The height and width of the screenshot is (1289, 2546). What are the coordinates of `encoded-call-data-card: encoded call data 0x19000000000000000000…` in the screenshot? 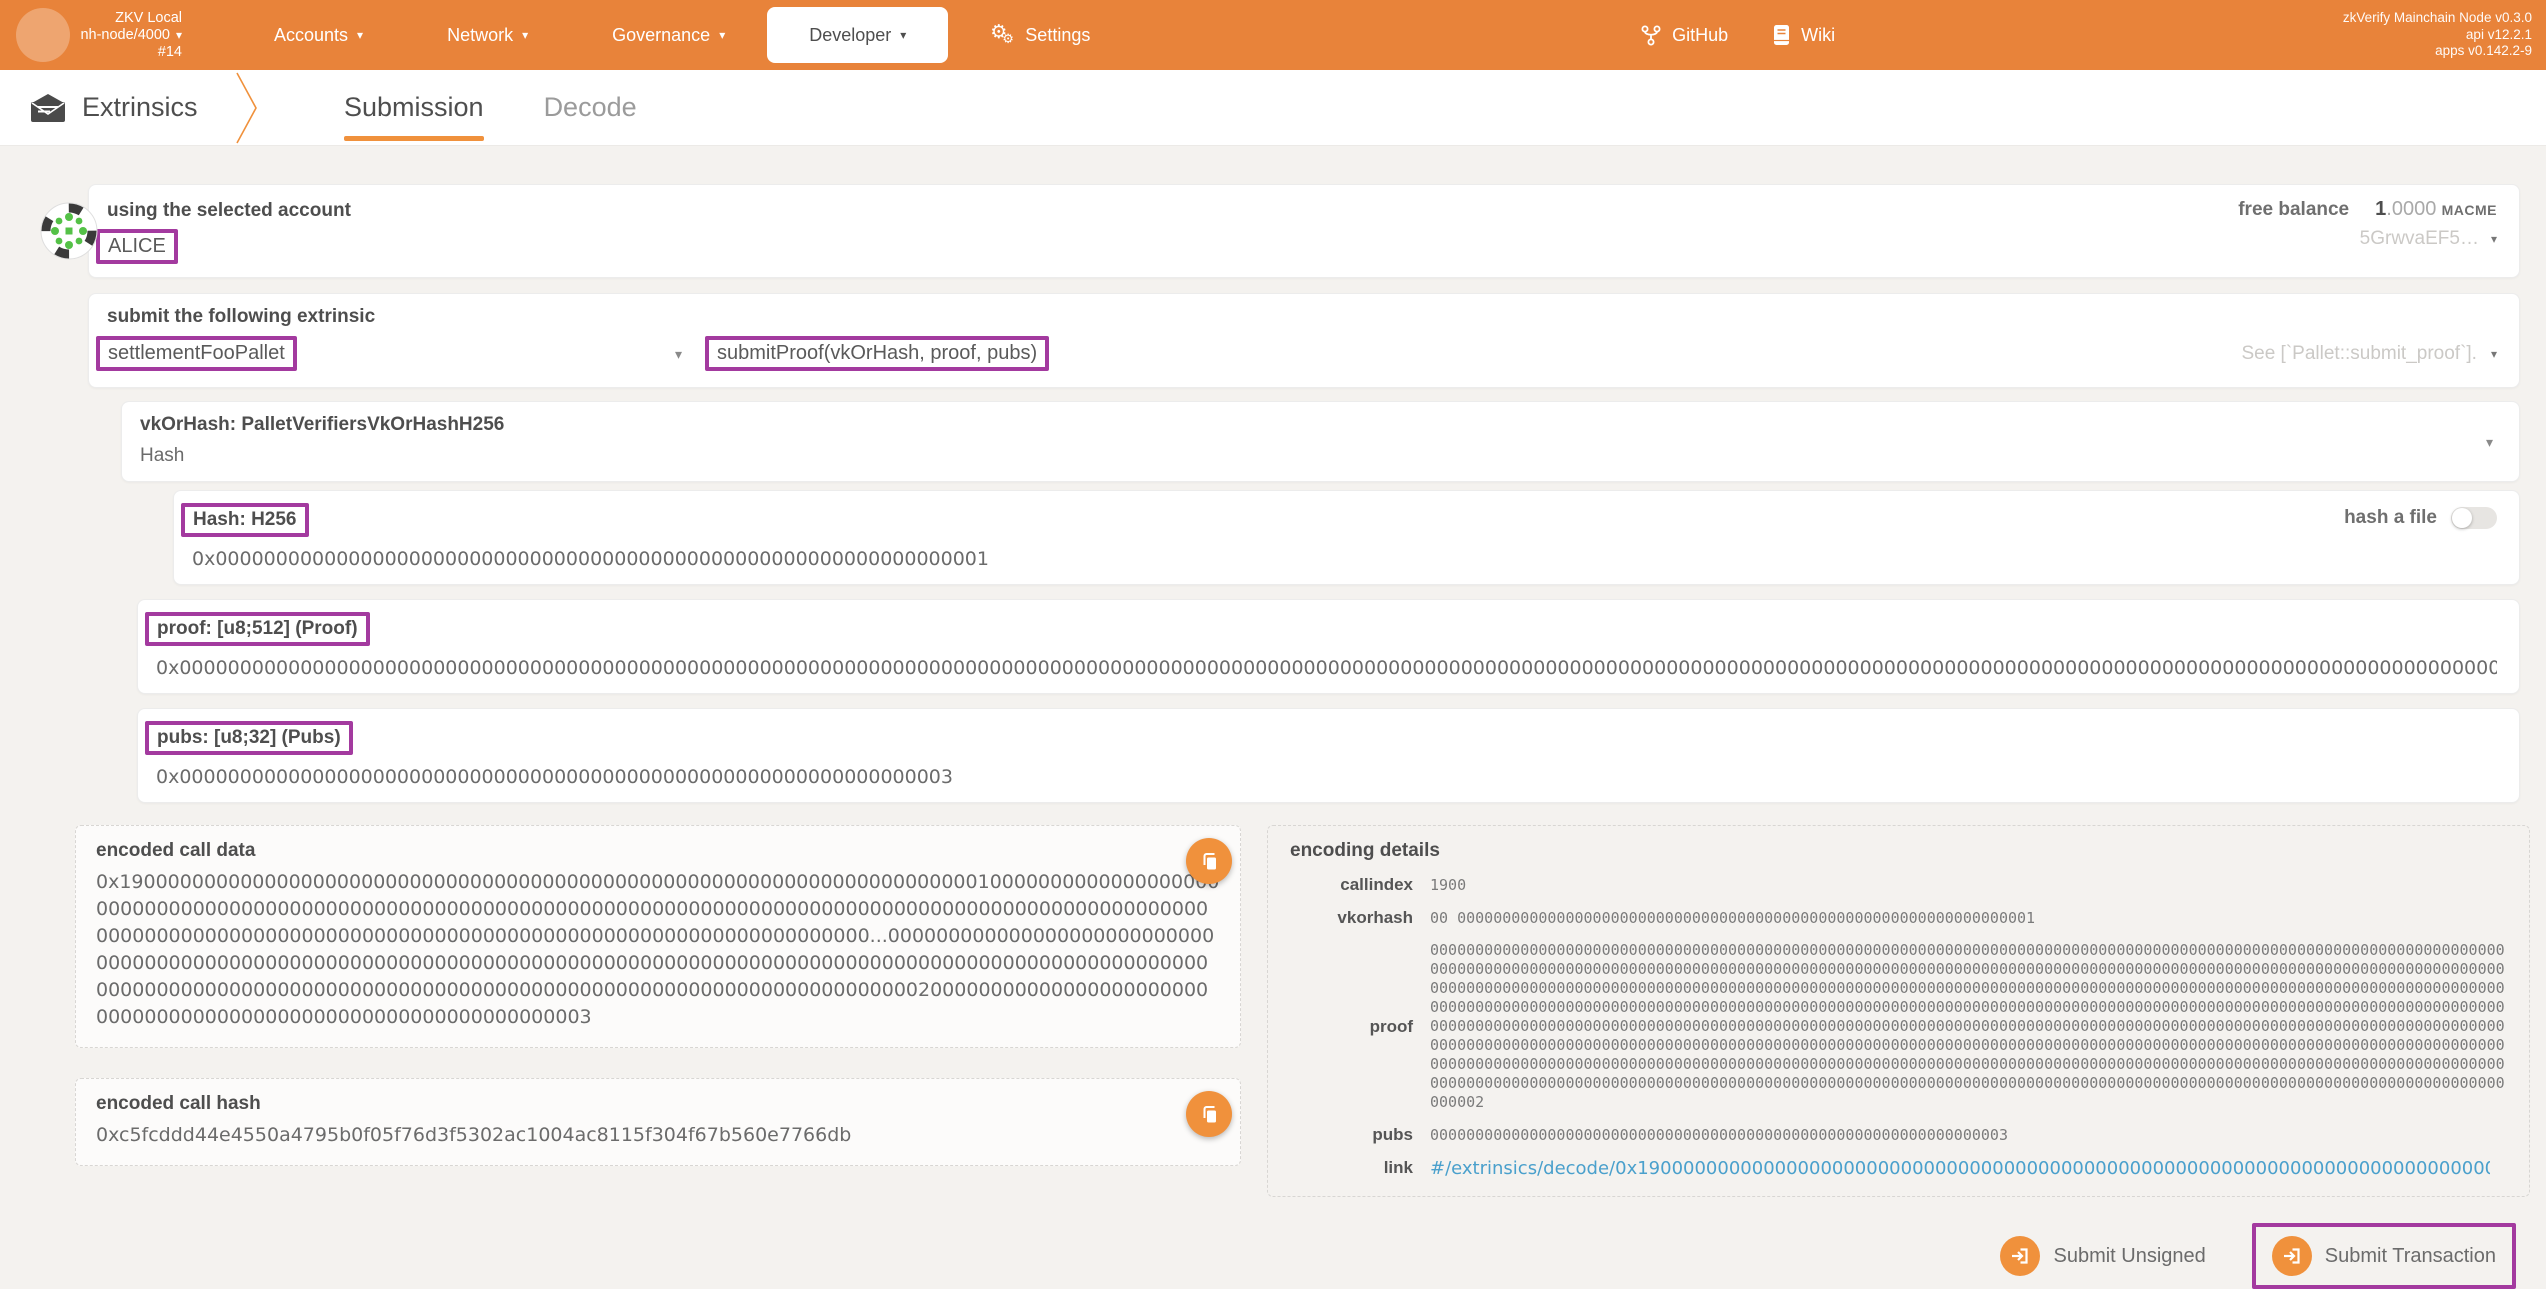 It's located at (658, 936).